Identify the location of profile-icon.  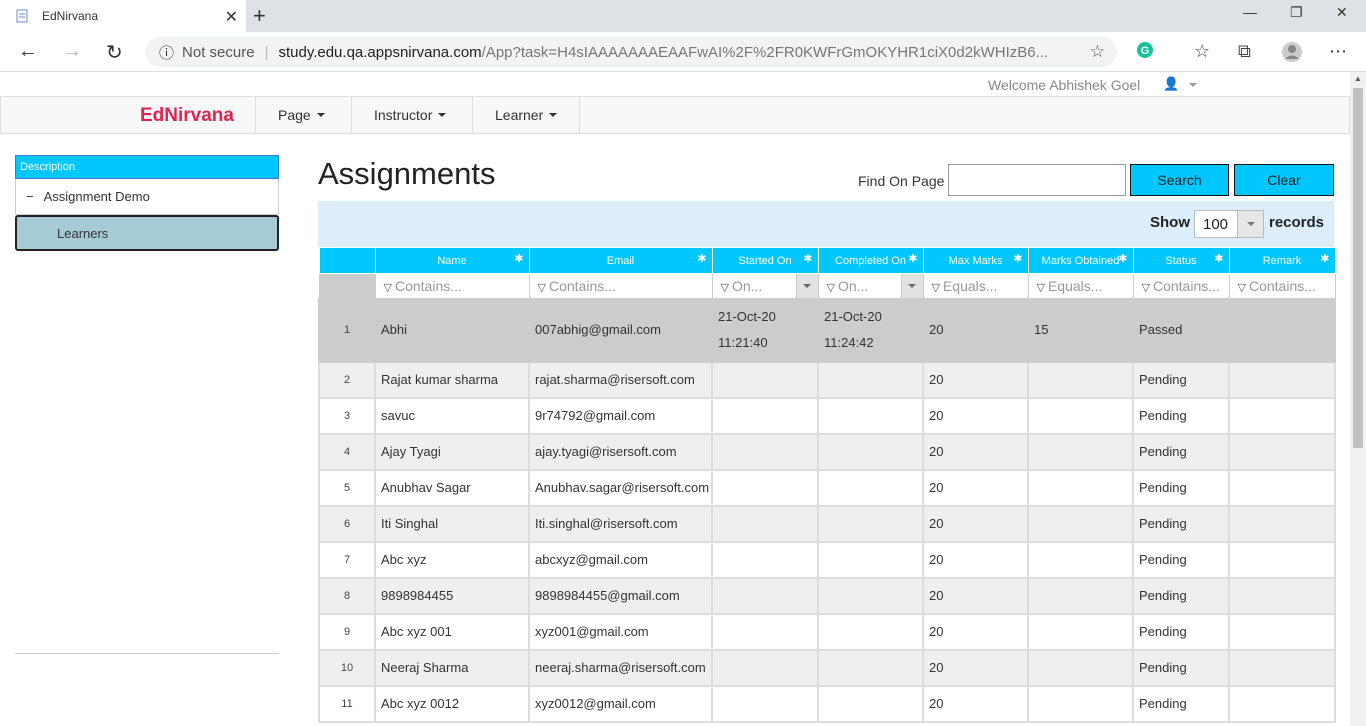
(1292, 54).